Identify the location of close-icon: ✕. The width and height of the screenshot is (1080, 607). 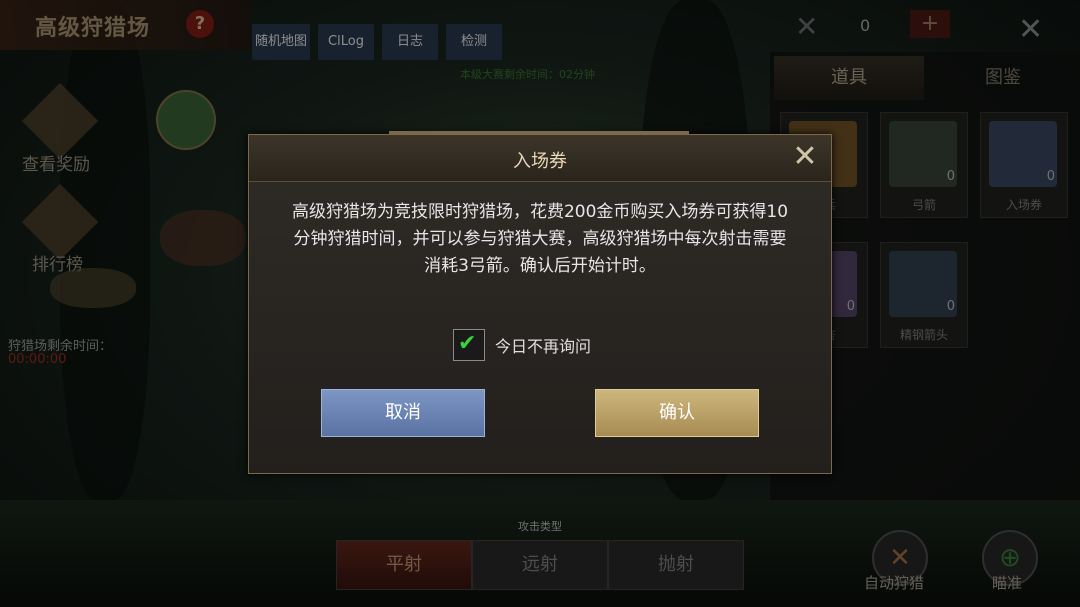
(805, 157).